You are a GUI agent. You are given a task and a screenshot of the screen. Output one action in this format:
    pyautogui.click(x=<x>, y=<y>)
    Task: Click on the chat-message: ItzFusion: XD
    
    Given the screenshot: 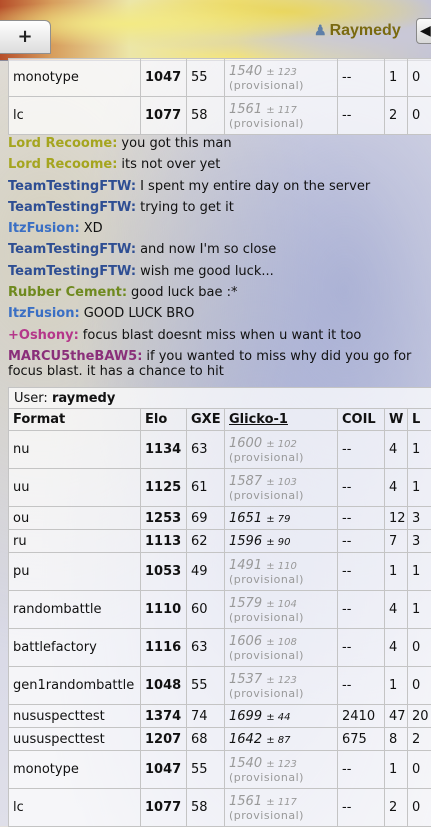 What is the action you would take?
    pyautogui.click(x=219, y=228)
    